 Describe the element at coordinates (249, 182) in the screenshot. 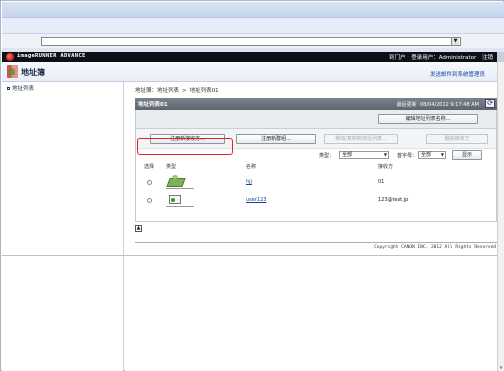

I see `destination-name-link: hjj` at that location.